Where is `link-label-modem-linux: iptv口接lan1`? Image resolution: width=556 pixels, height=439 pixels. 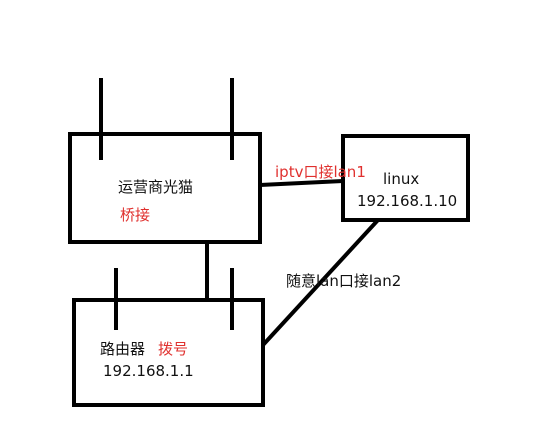
link-label-modem-linux: iptv口接lan1 is located at coordinates (320, 172).